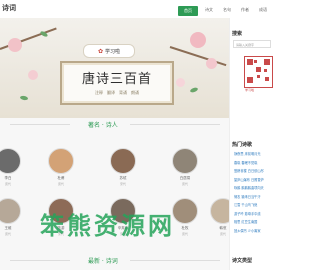 The height and width of the screenshot is (270, 320). I want to click on watermark-text: 笨熊资源网, so click(107, 226).